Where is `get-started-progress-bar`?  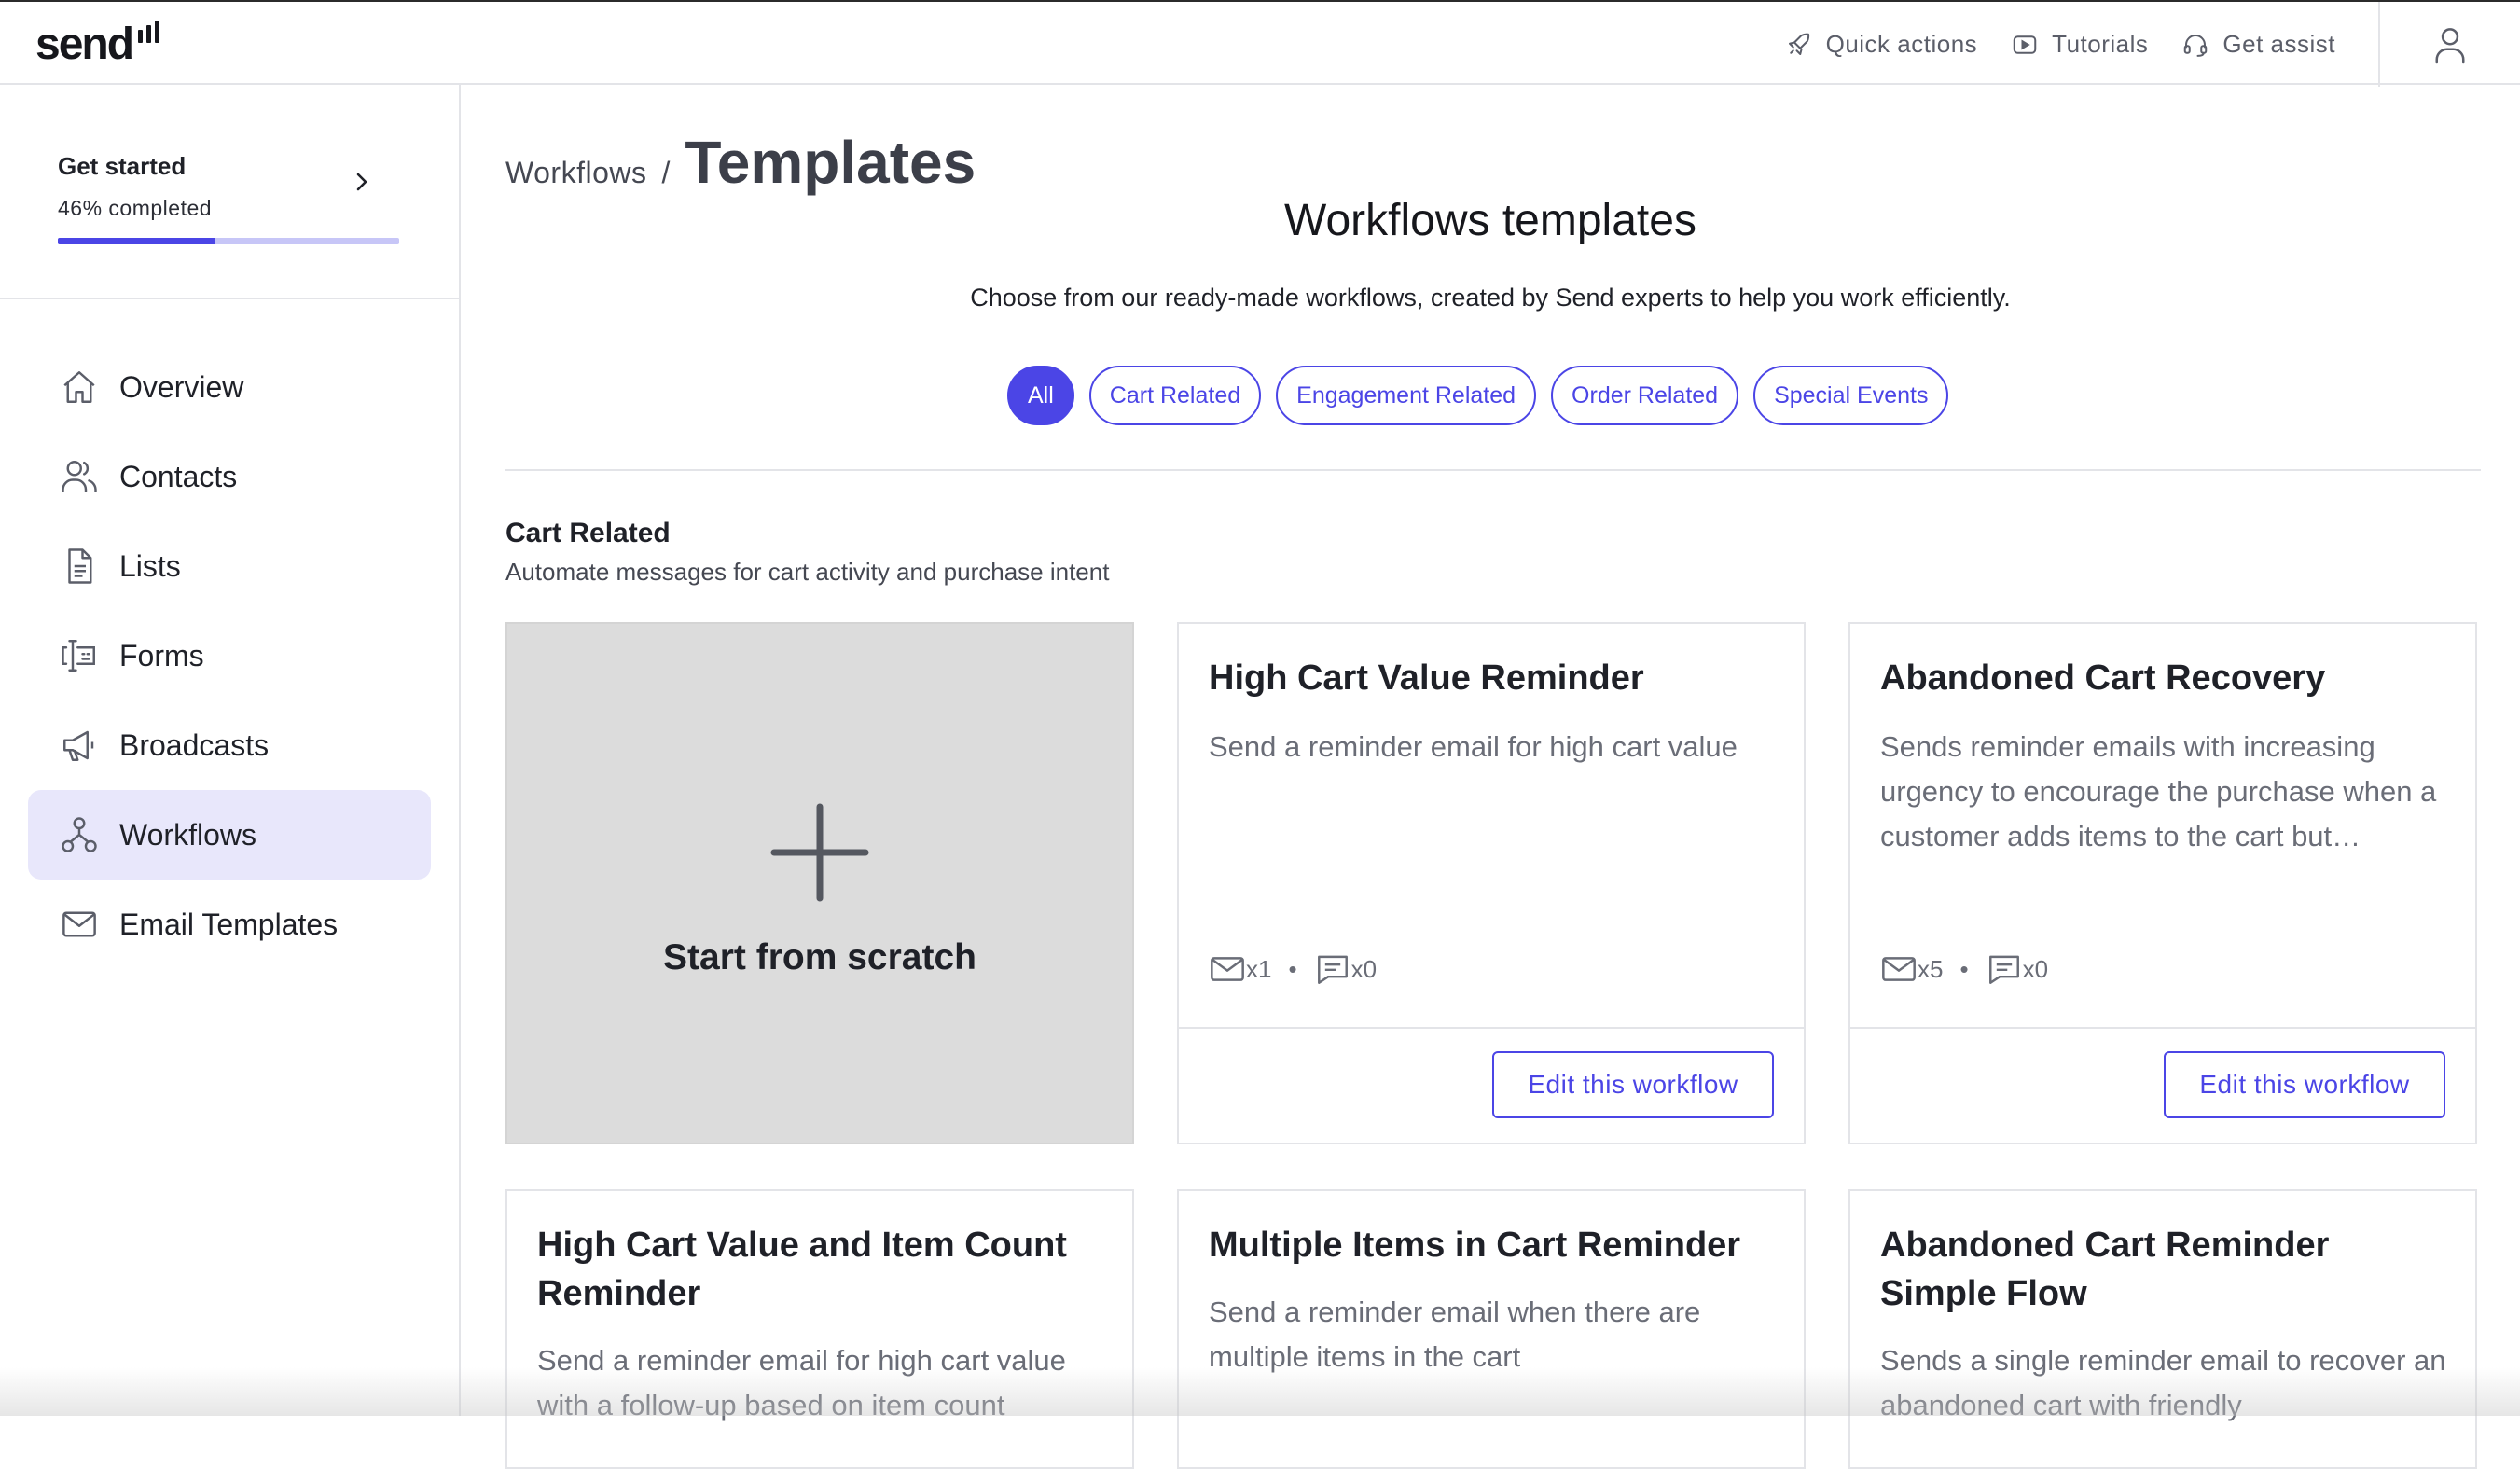
get-started-progress-bar is located at coordinates (228, 241).